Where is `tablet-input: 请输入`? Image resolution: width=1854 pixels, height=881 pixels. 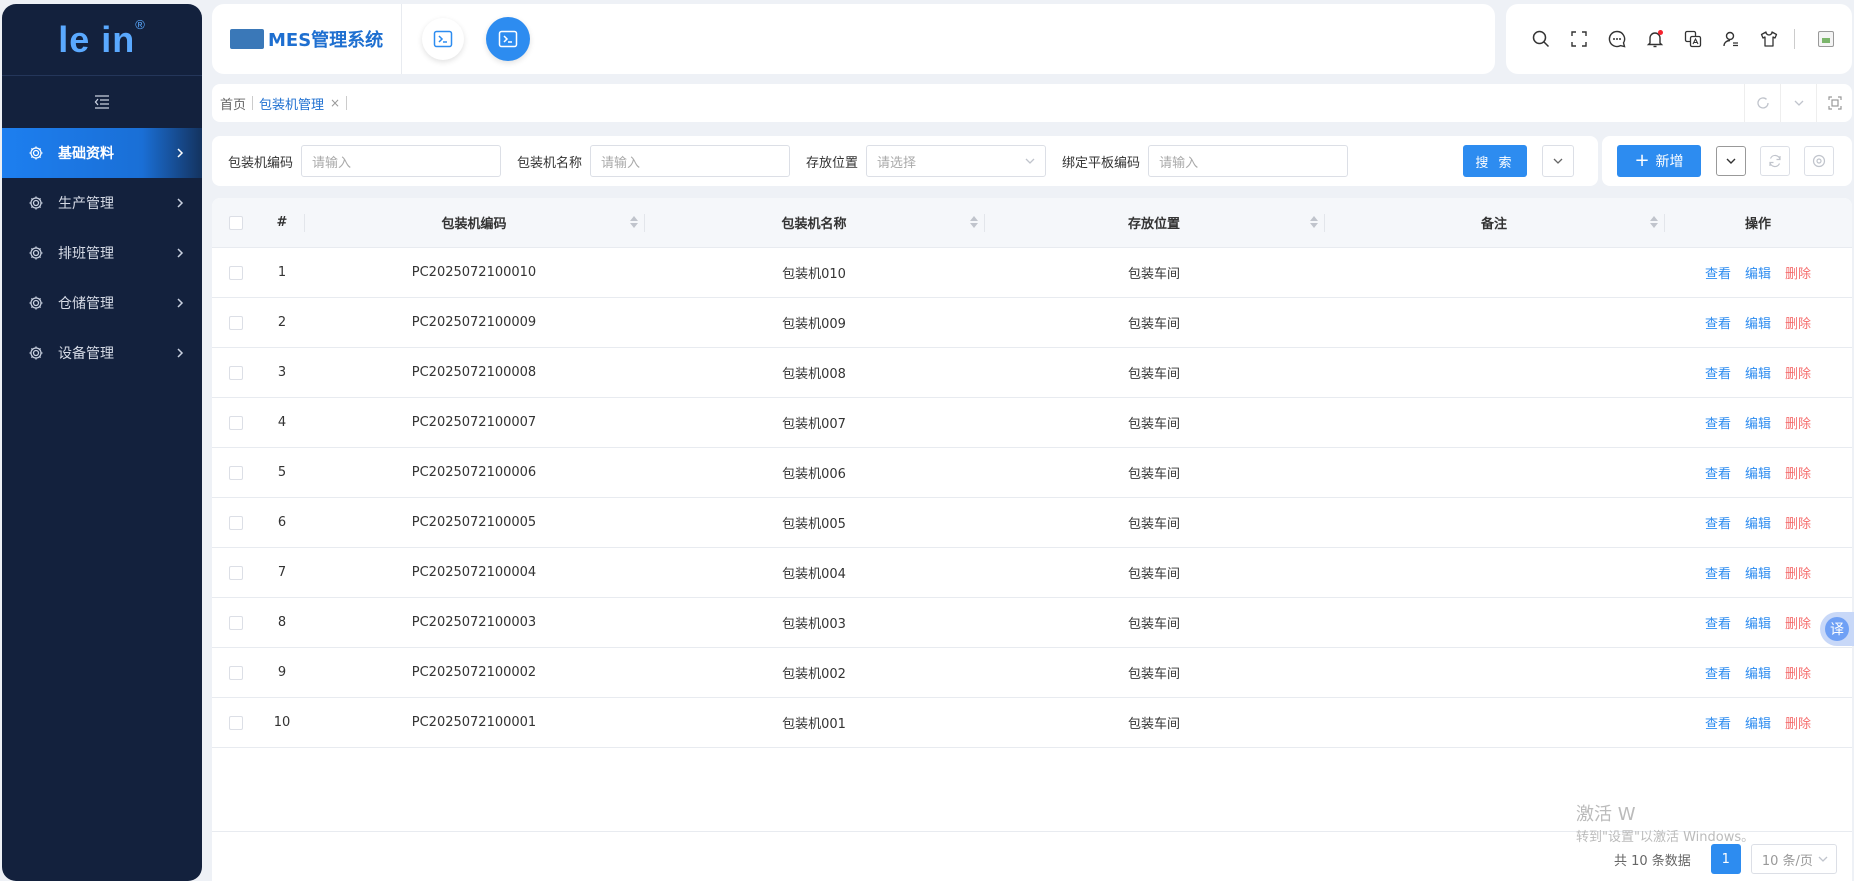
tablet-input: 请输入 is located at coordinates (1248, 161).